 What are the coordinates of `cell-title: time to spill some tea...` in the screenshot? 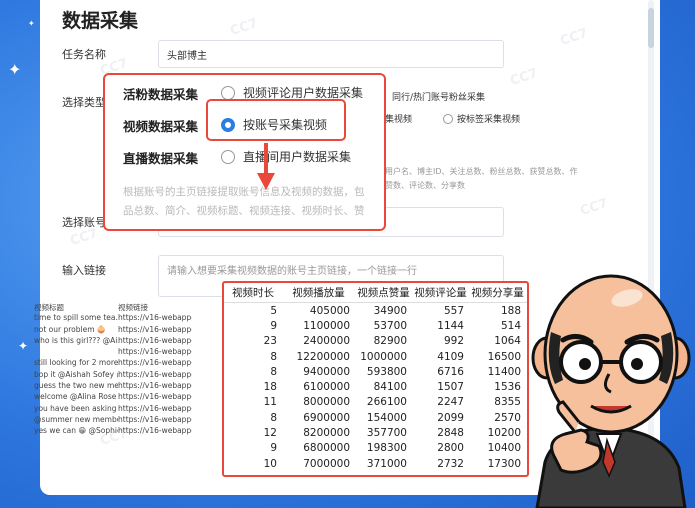 It's located at (76, 318).